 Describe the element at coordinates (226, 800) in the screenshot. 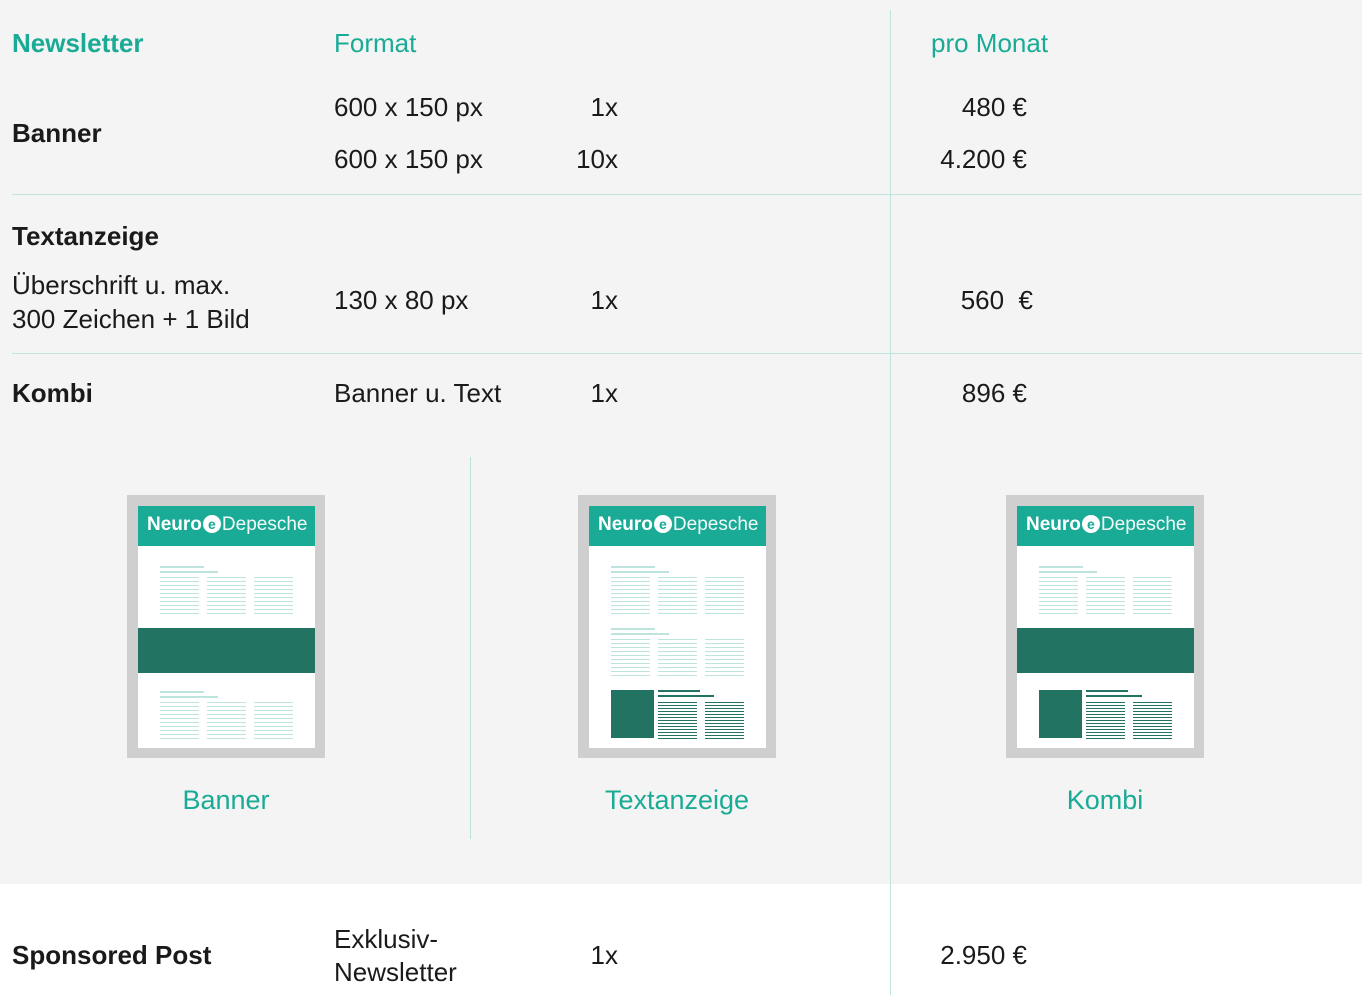

I see `caption-banner: Banner` at that location.